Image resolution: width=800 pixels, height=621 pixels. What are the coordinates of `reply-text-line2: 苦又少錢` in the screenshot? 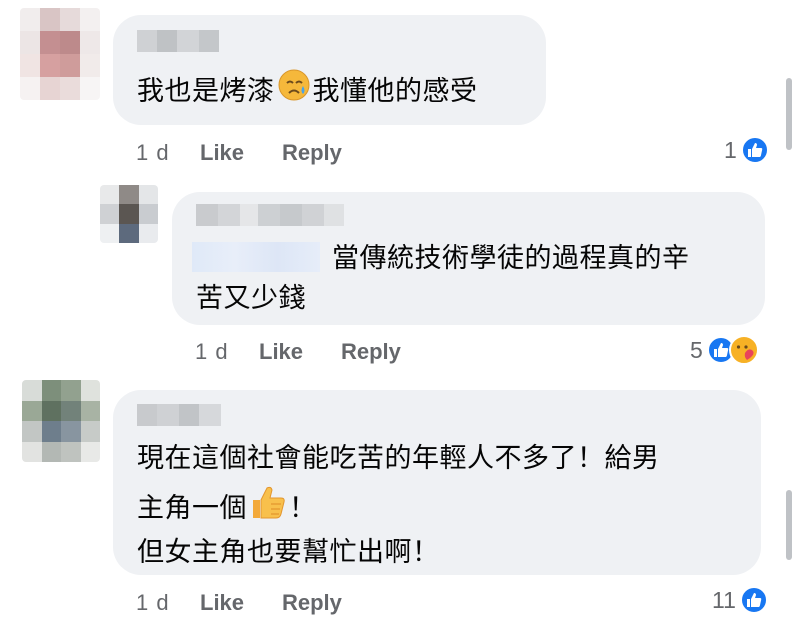 It's located at (251, 298).